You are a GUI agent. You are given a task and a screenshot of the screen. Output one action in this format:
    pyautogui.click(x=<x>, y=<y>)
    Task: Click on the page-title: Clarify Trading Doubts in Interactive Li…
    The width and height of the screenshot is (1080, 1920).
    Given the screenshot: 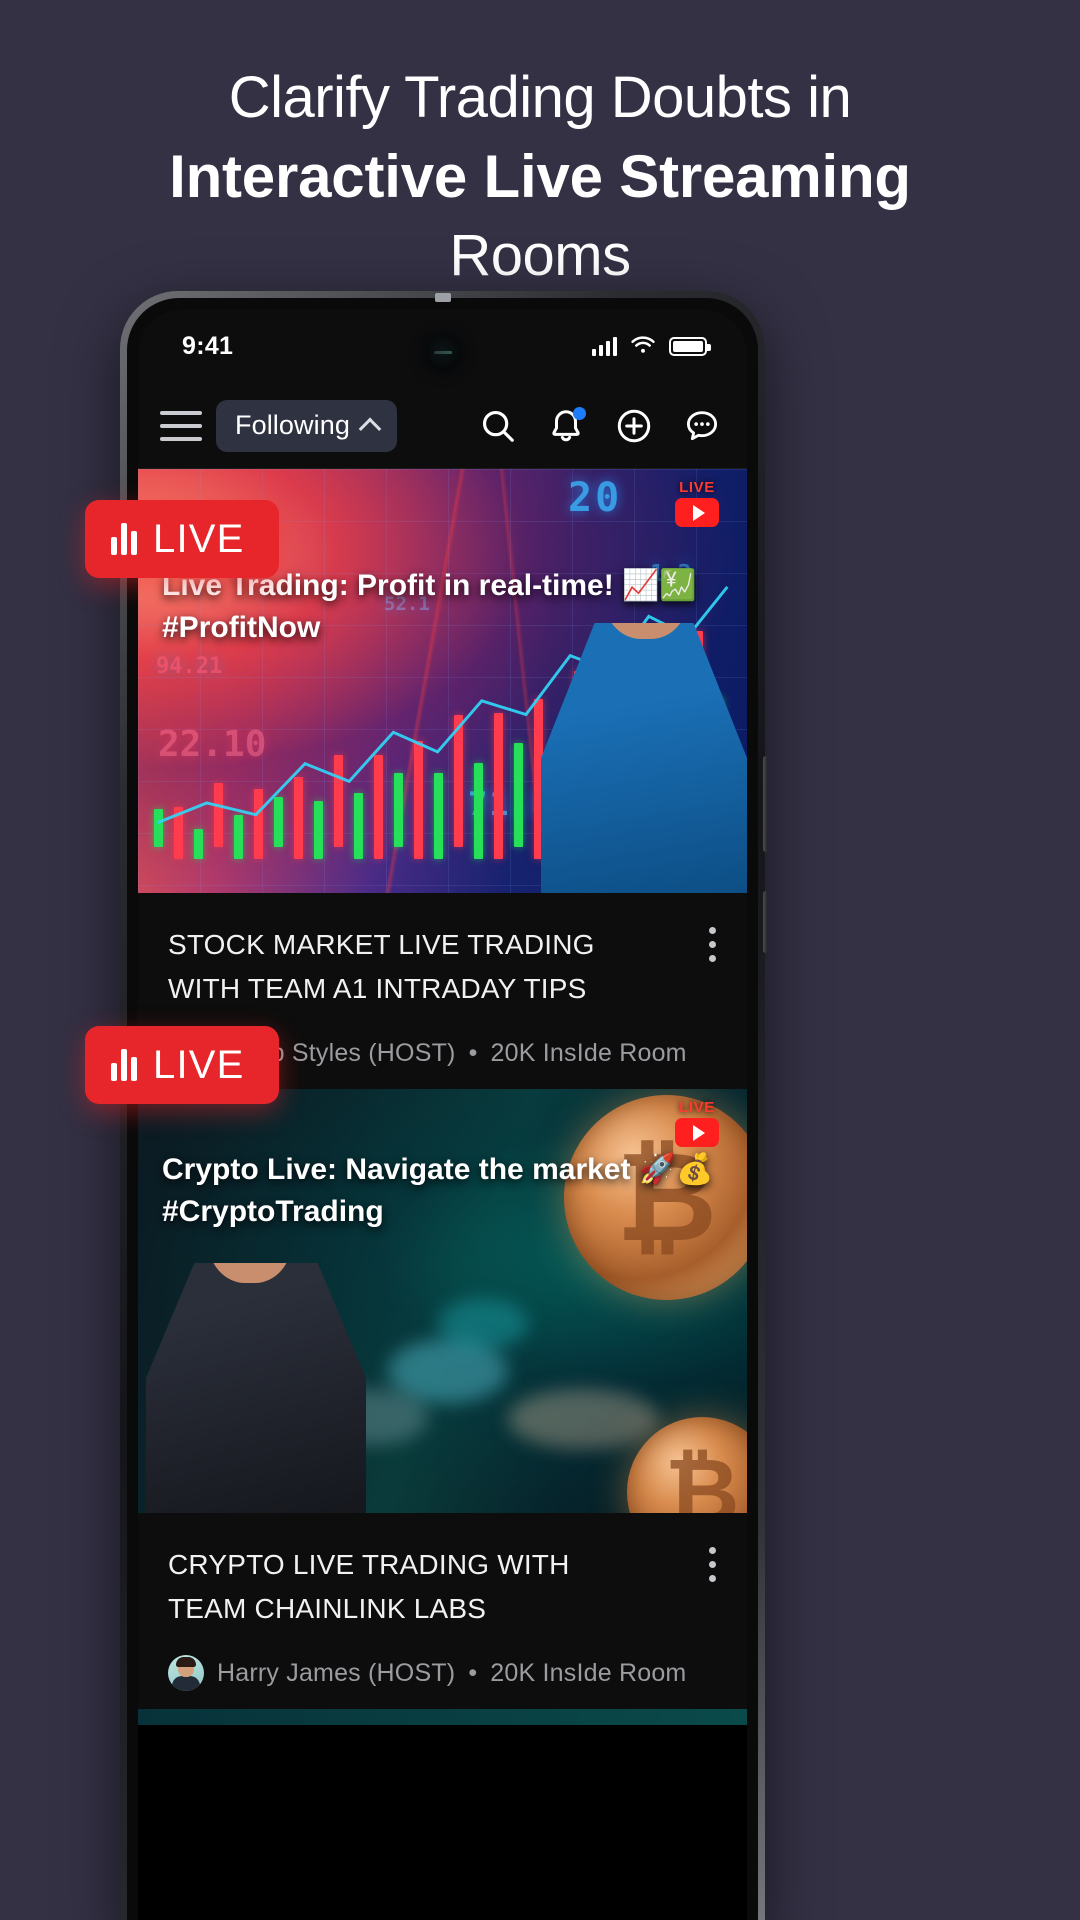 What is the action you would take?
    pyautogui.click(x=540, y=176)
    